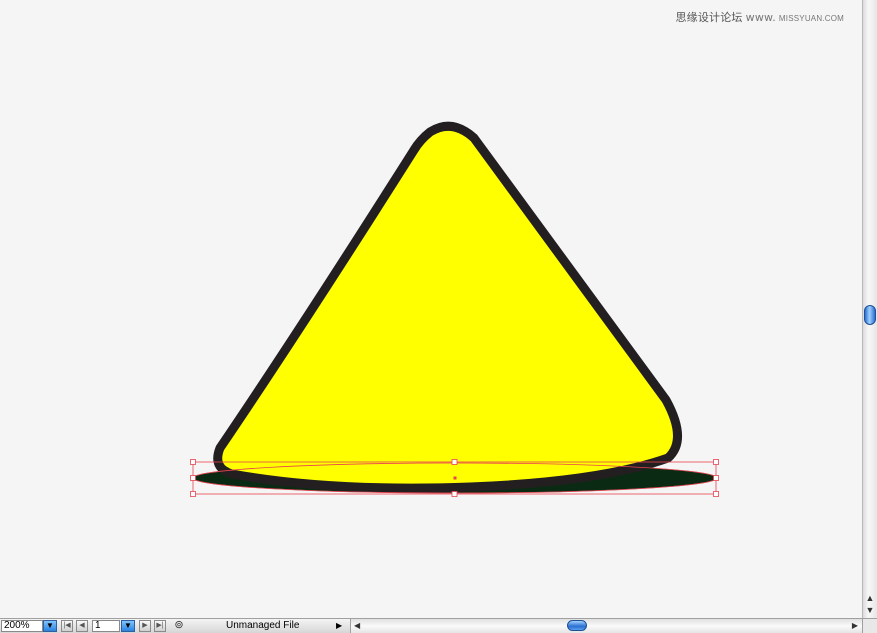 The height and width of the screenshot is (633, 877). I want to click on scroll-down-arrow-icon: ▼, so click(870, 610).